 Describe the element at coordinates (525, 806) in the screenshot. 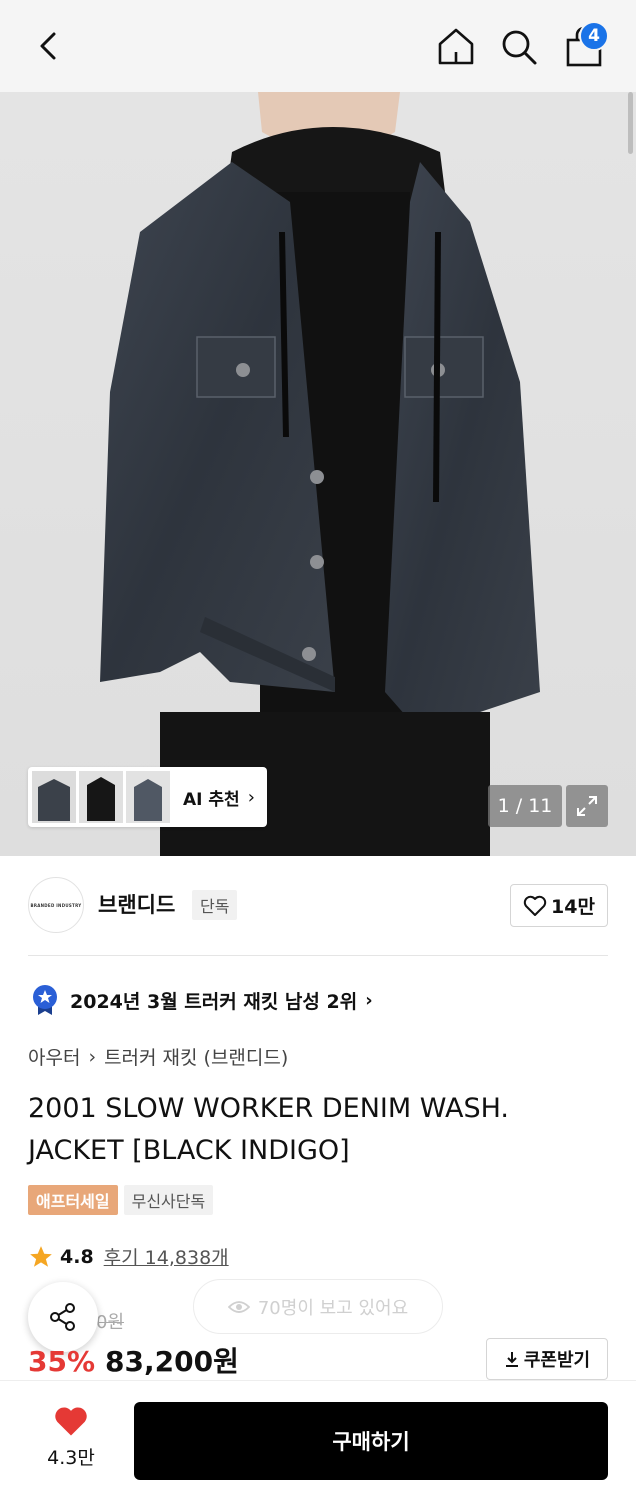

I see `image-counter: 1 / 11` at that location.